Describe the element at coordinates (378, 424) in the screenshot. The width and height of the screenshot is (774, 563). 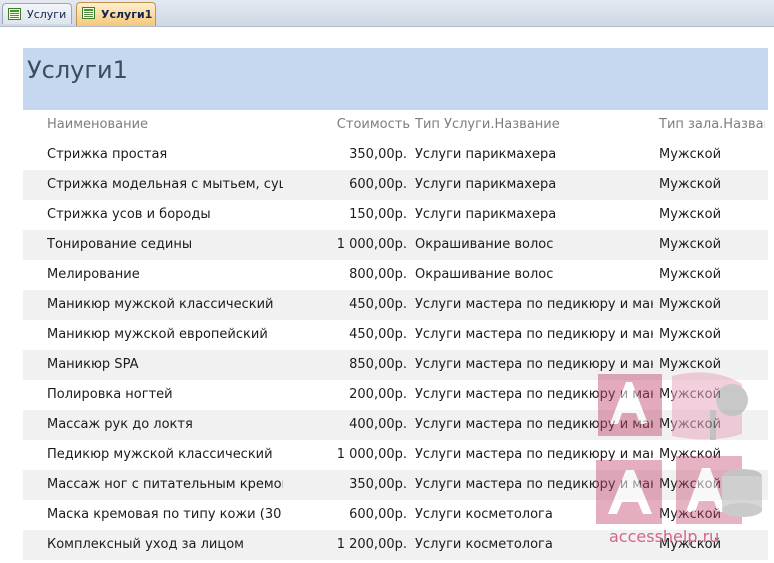
I see `cell-cost: 400,00р.` at that location.